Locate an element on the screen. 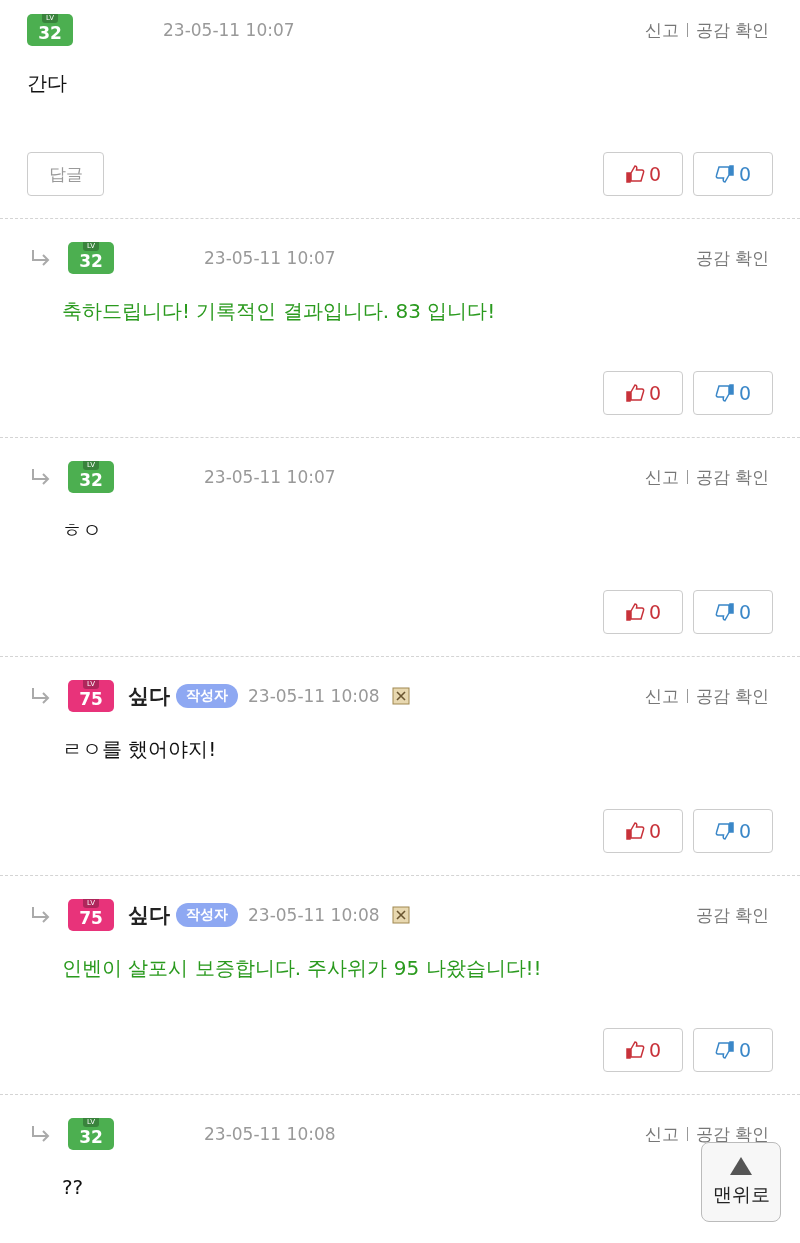  comment-text: ?? is located at coordinates (73, 1187).